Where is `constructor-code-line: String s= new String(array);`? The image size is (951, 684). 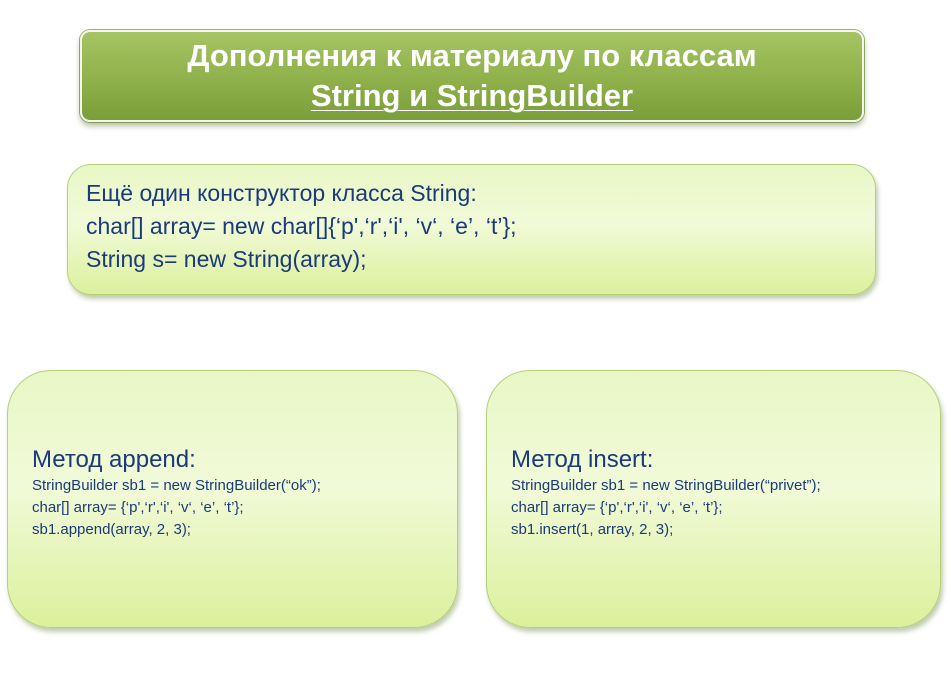
constructor-code-line: String s= new String(array); is located at coordinates (226, 259).